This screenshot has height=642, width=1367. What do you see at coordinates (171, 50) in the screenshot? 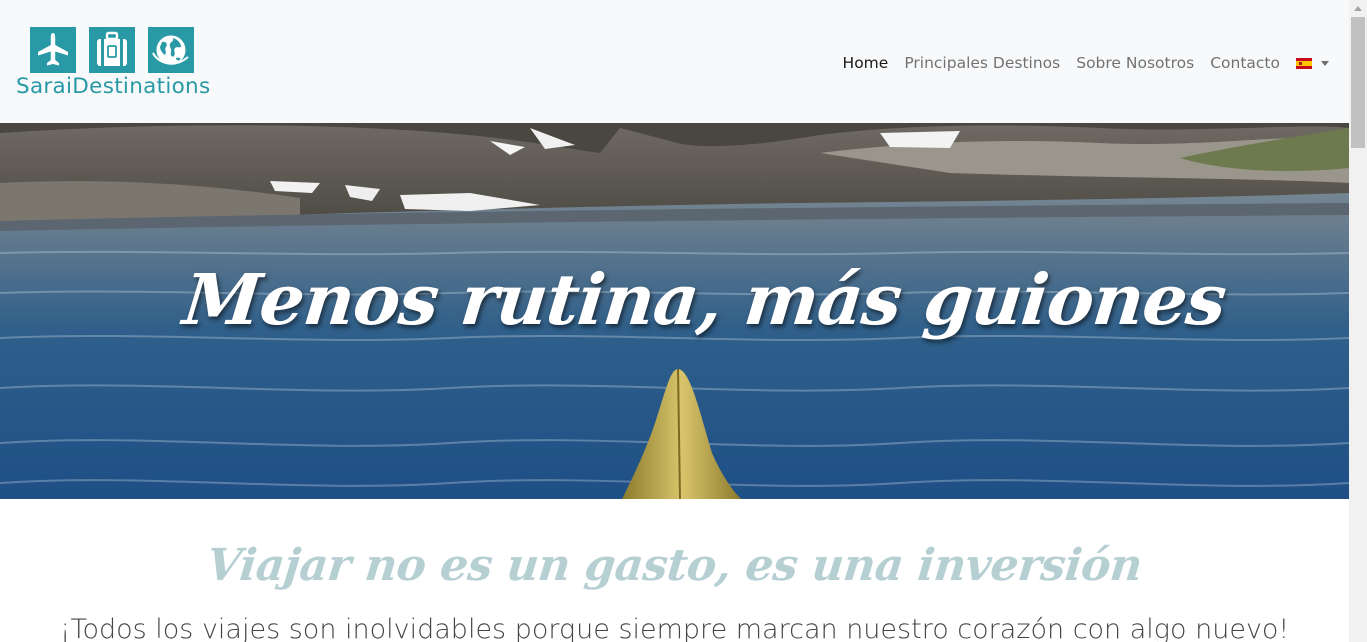
I see `globe-icon` at bounding box center [171, 50].